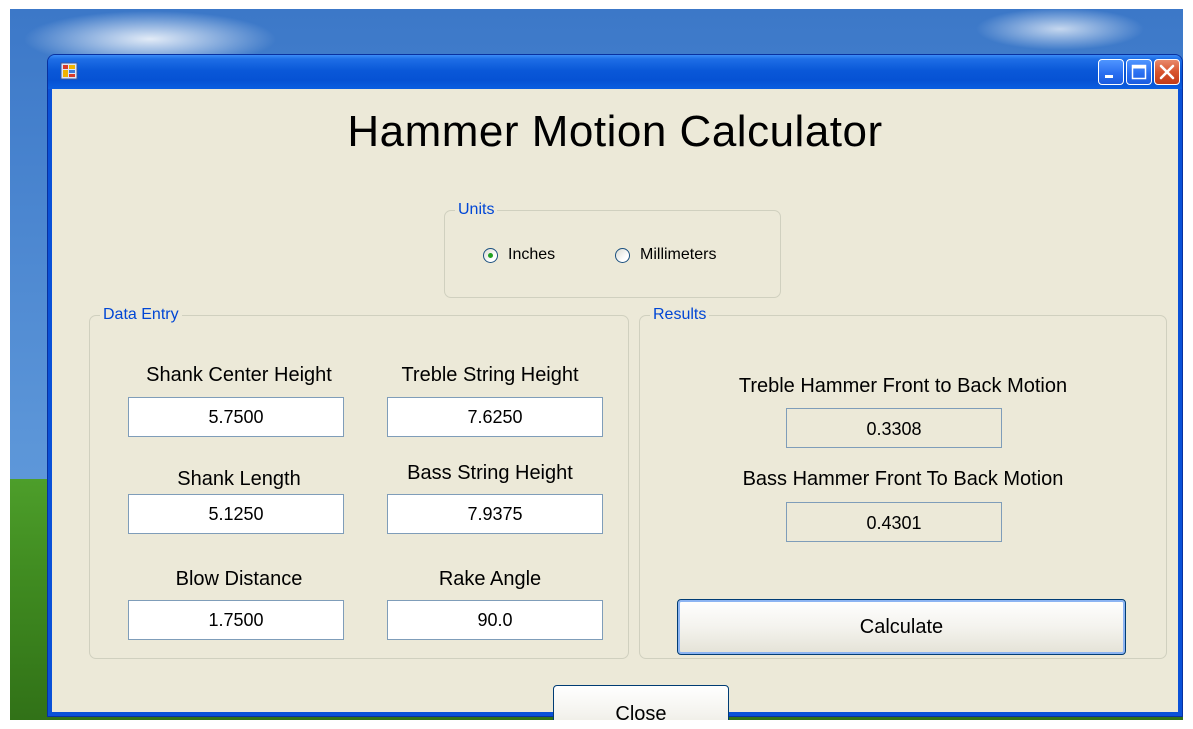  What do you see at coordinates (615, 72) in the screenshot?
I see `title-bar` at bounding box center [615, 72].